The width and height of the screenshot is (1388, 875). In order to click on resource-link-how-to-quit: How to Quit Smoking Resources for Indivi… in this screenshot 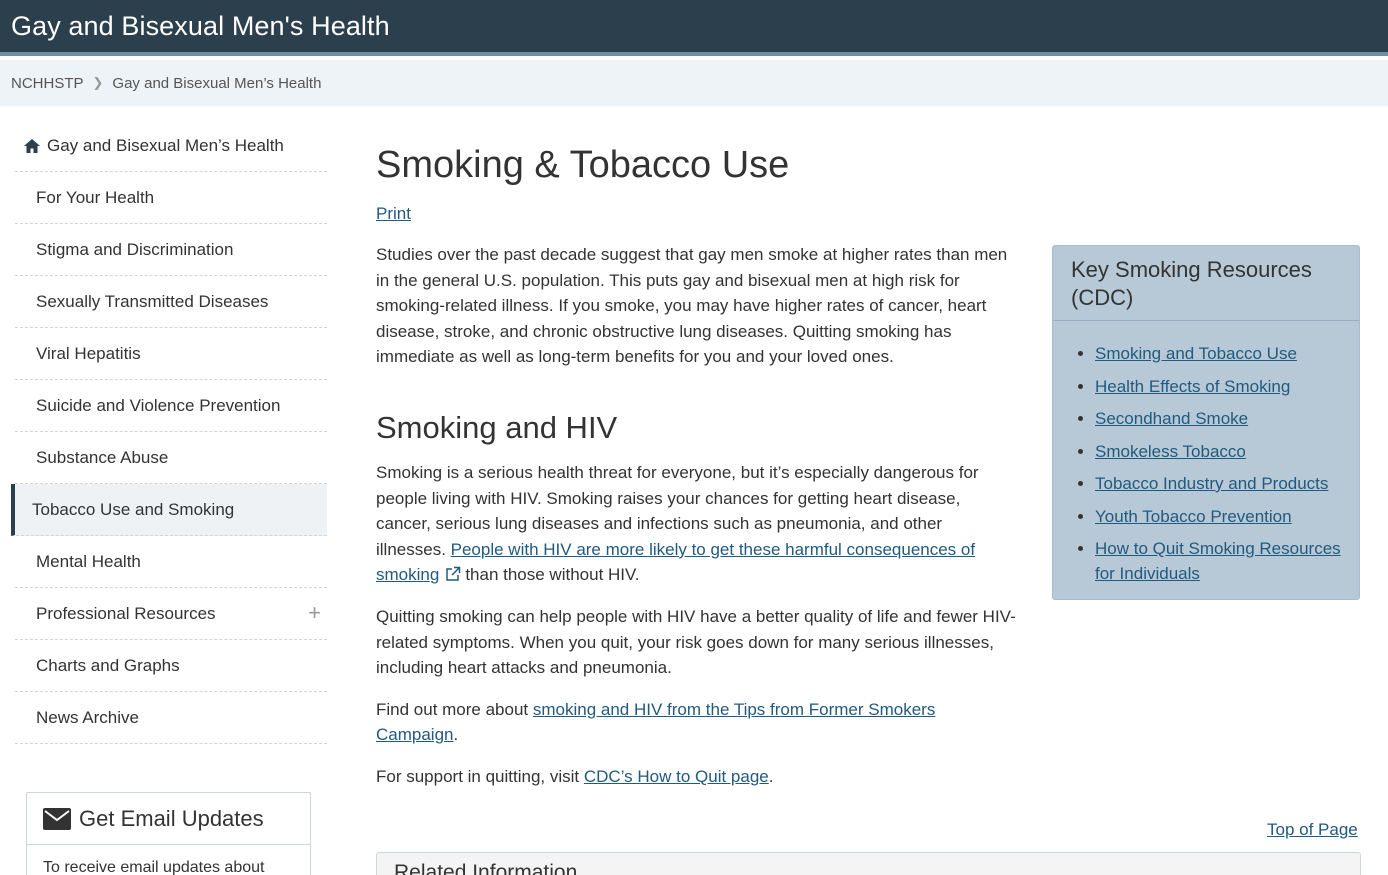, I will do `click(1218, 561)`.